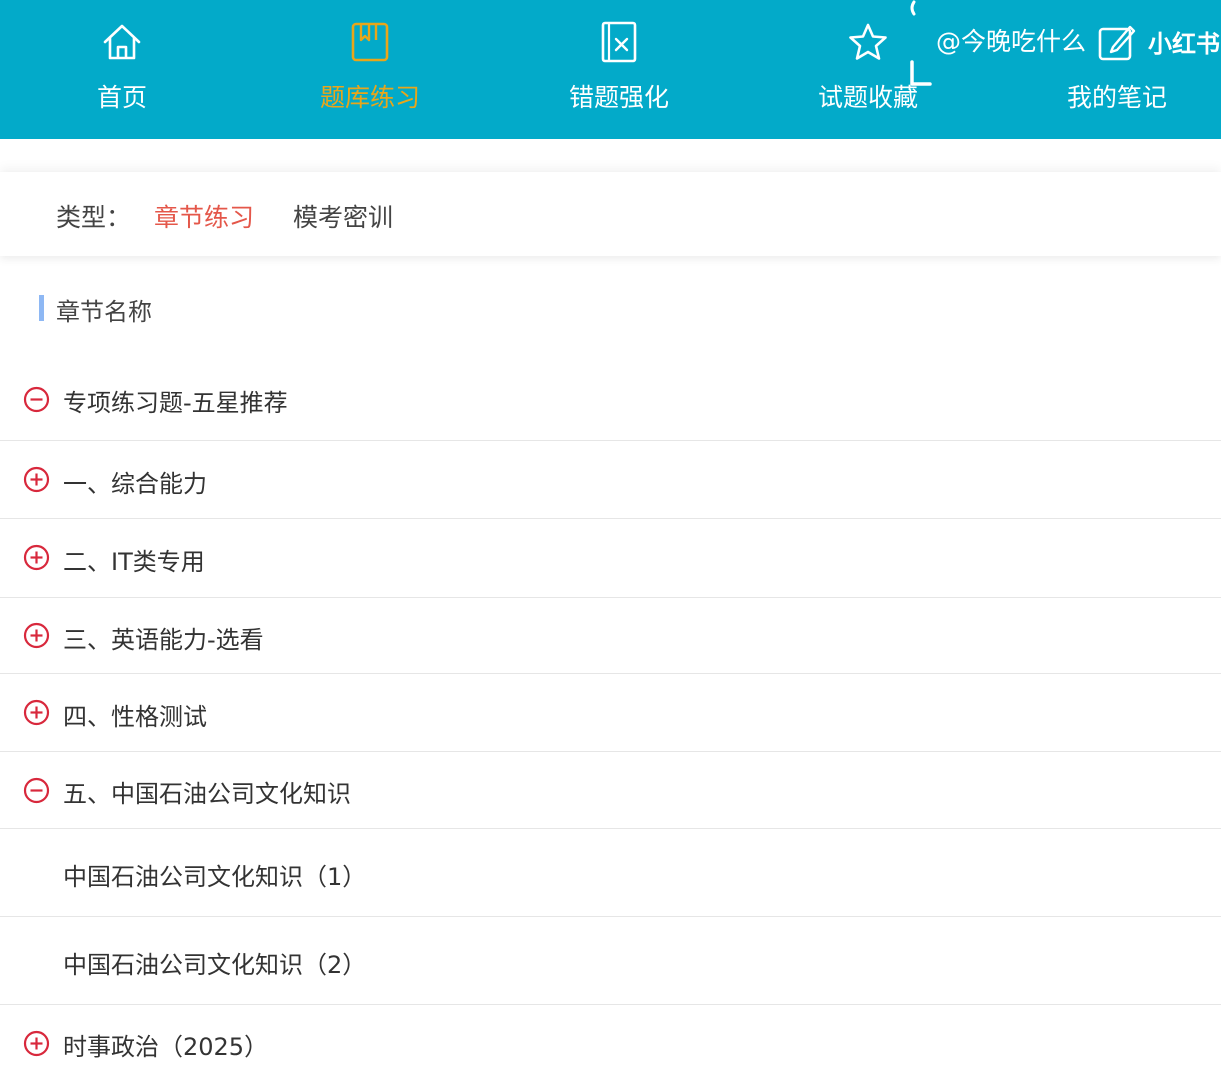 The image size is (1221, 1080). Describe the element at coordinates (1117, 43) in the screenshot. I see `note-icon` at that location.